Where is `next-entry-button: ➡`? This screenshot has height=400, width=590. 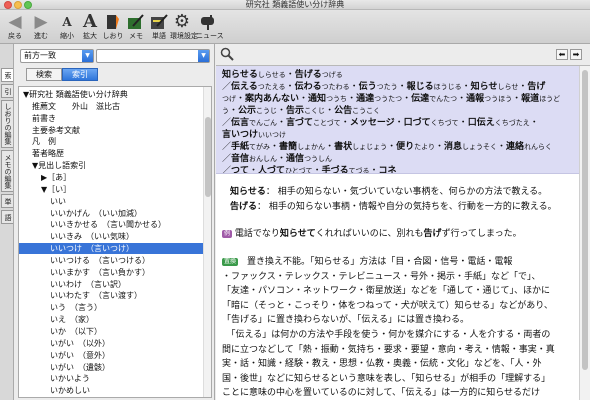
next-entry-button: ➡ is located at coordinates (576, 54).